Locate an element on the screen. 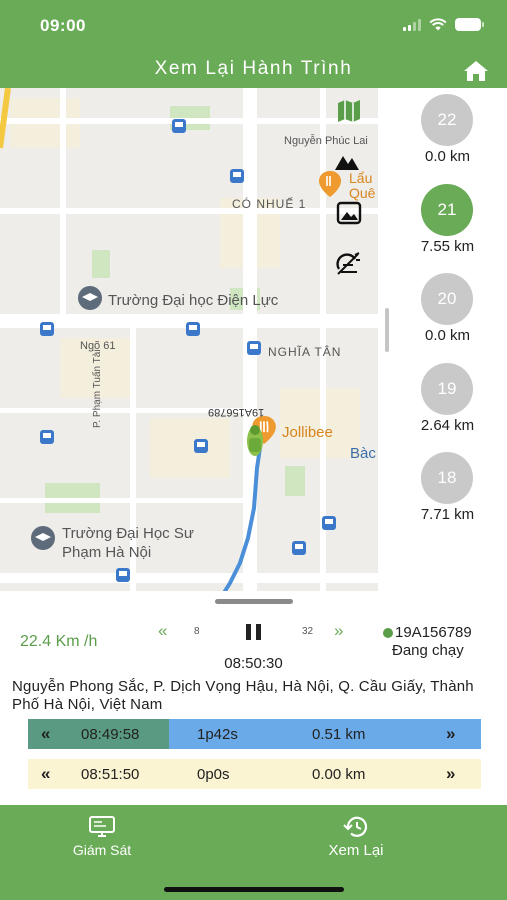  tab-history: Xem Lại is located at coordinates (356, 835).